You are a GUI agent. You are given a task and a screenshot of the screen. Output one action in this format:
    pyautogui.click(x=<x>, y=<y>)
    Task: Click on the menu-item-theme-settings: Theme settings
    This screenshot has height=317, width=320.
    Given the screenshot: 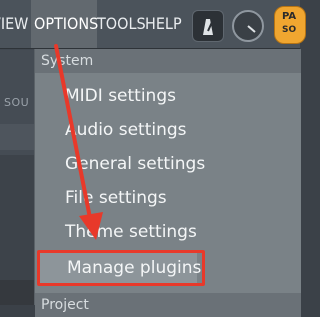 What is the action you would take?
    pyautogui.click(x=168, y=232)
    